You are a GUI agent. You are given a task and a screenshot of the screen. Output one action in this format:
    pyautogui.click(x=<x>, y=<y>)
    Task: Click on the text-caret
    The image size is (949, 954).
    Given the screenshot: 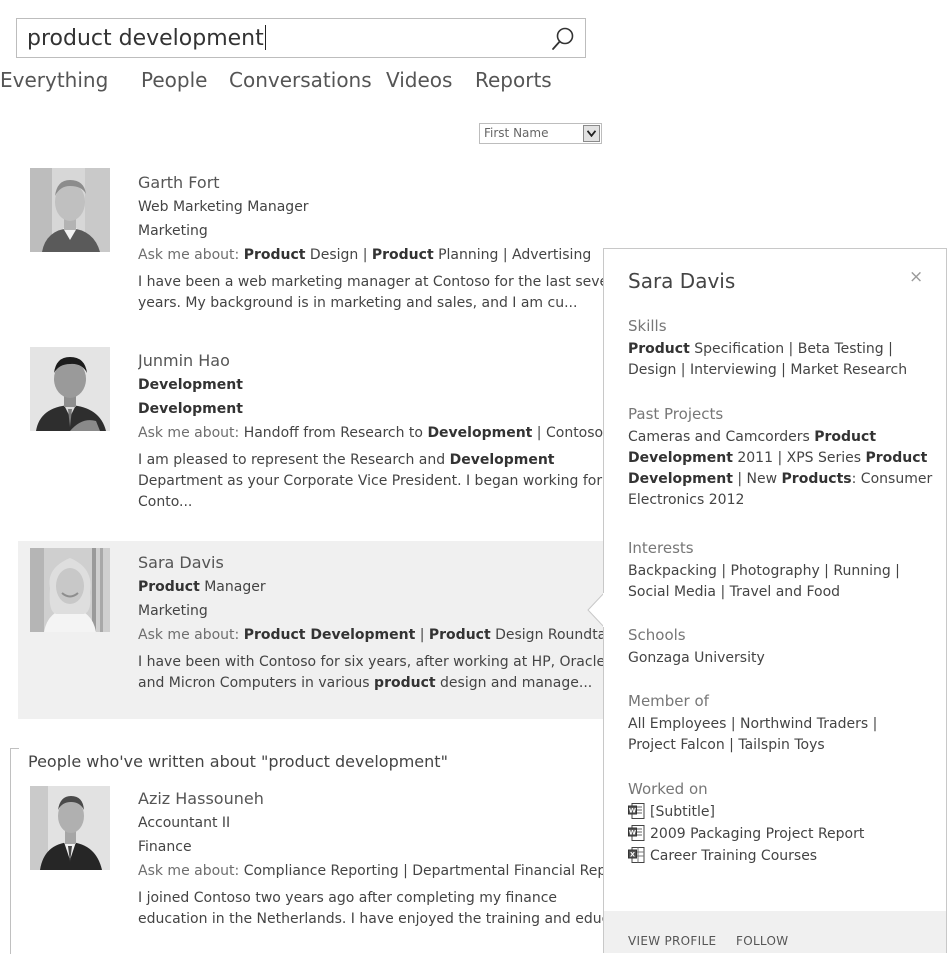 What is the action you would take?
    pyautogui.click(x=265, y=37)
    